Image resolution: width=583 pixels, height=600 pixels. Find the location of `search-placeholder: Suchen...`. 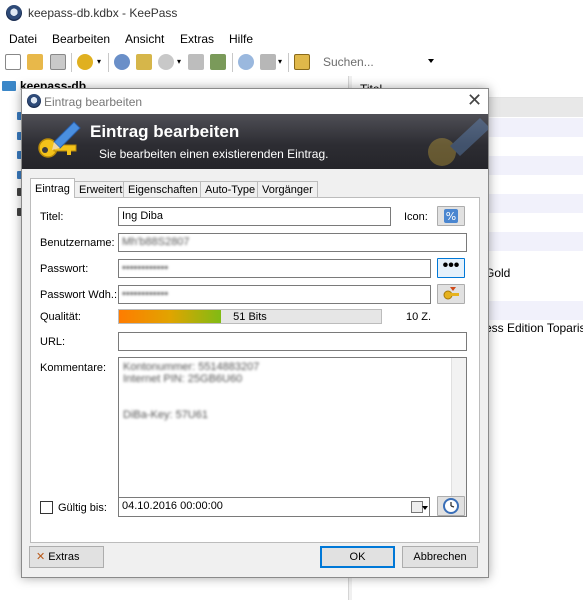

search-placeholder: Suchen... is located at coordinates (348, 62).